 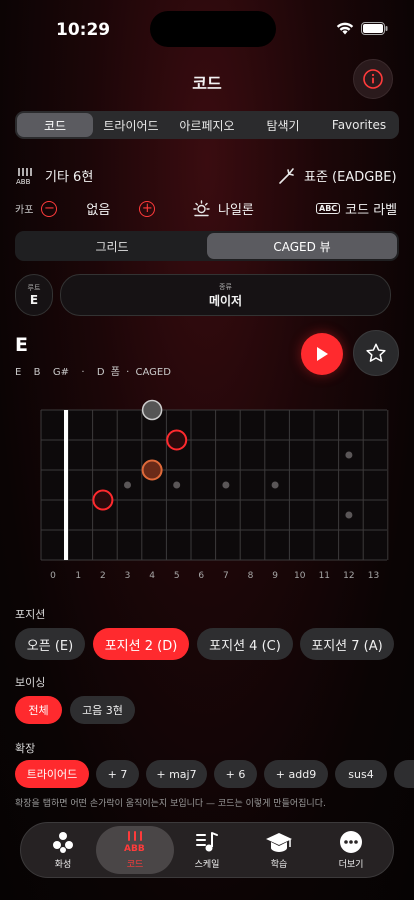 I want to click on star-icon, so click(x=376, y=352).